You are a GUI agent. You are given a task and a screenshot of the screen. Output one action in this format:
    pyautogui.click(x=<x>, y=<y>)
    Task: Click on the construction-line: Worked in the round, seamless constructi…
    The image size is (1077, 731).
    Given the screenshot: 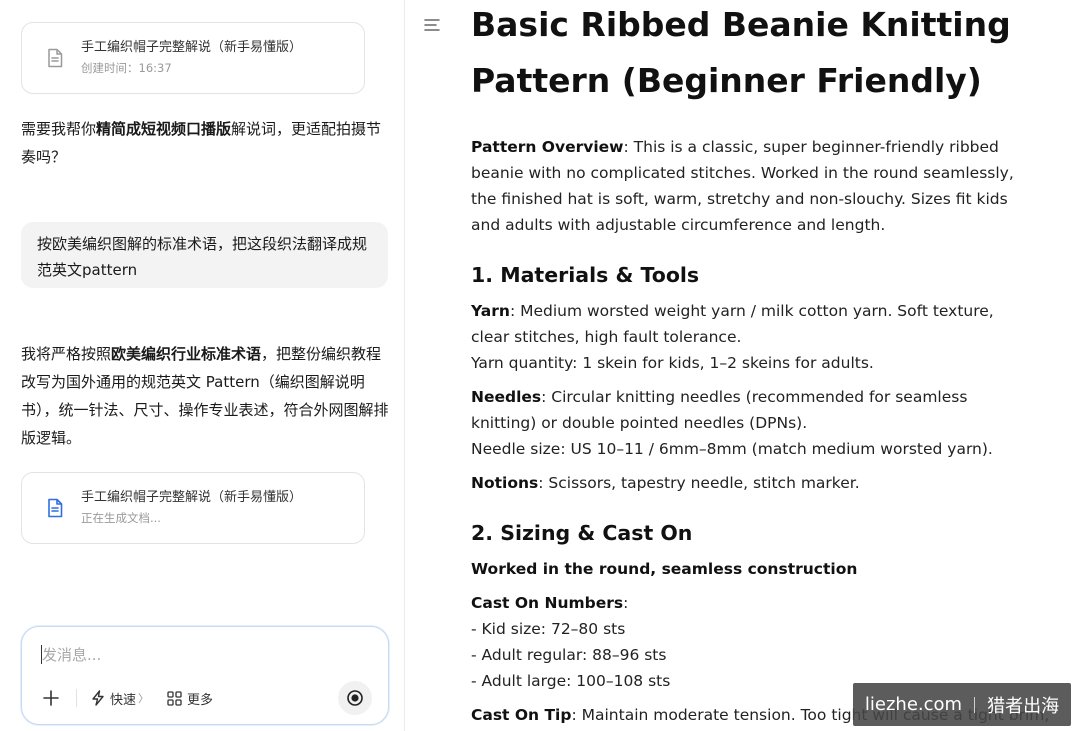 What is the action you would take?
    pyautogui.click(x=664, y=569)
    